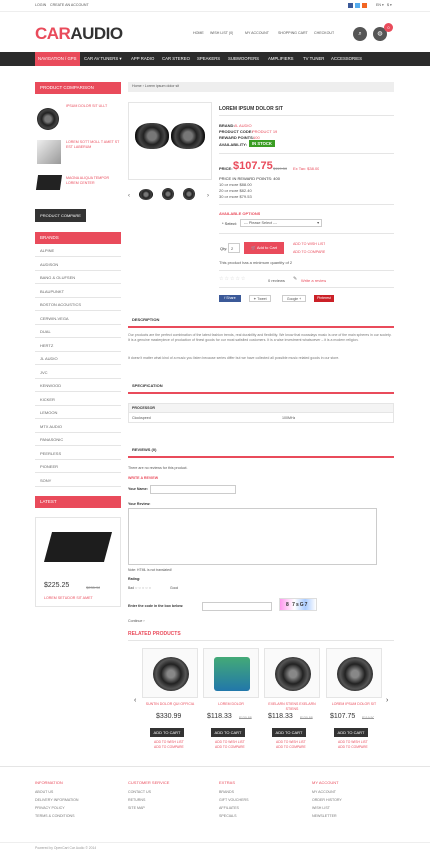  I want to click on reviews-tab: REVIEWS (0), so click(261, 450).